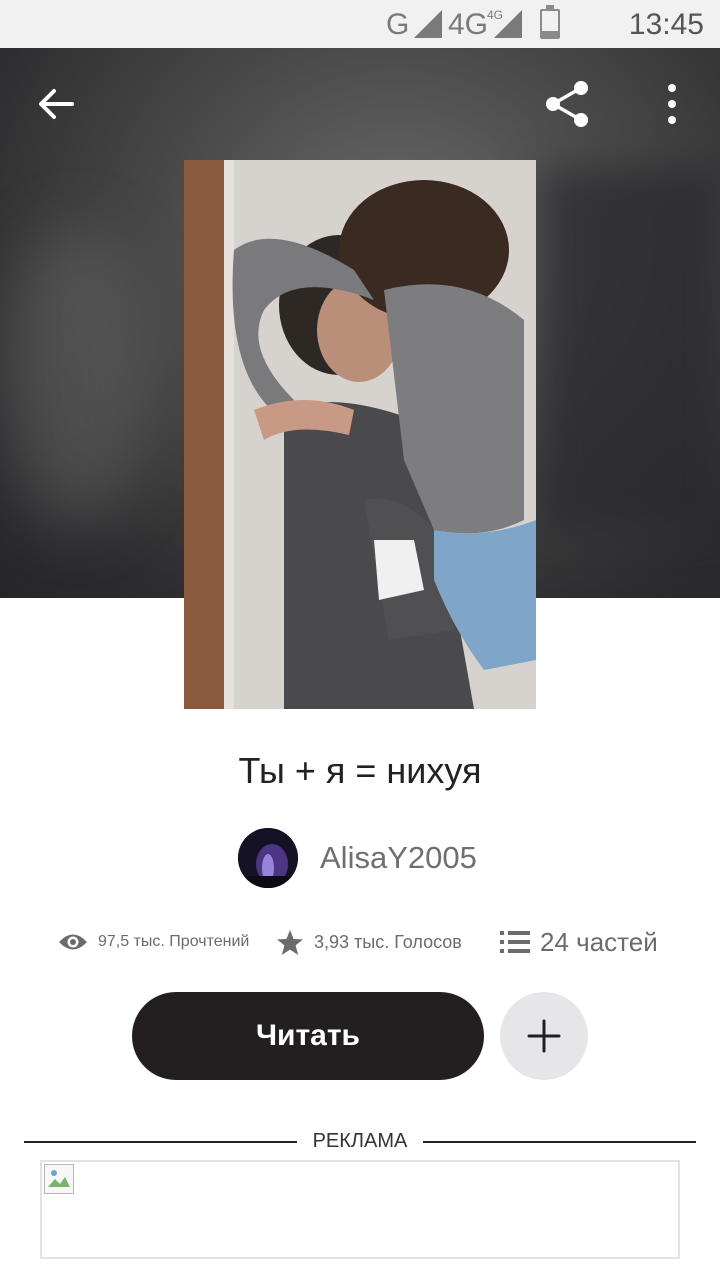 This screenshot has width=720, height=1280. I want to click on read-button: Читать, so click(308, 1036).